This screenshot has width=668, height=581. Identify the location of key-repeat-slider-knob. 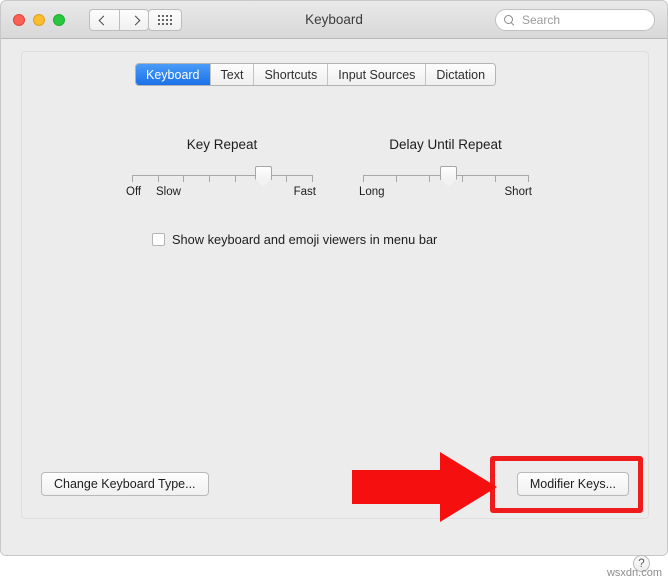
(263, 177).